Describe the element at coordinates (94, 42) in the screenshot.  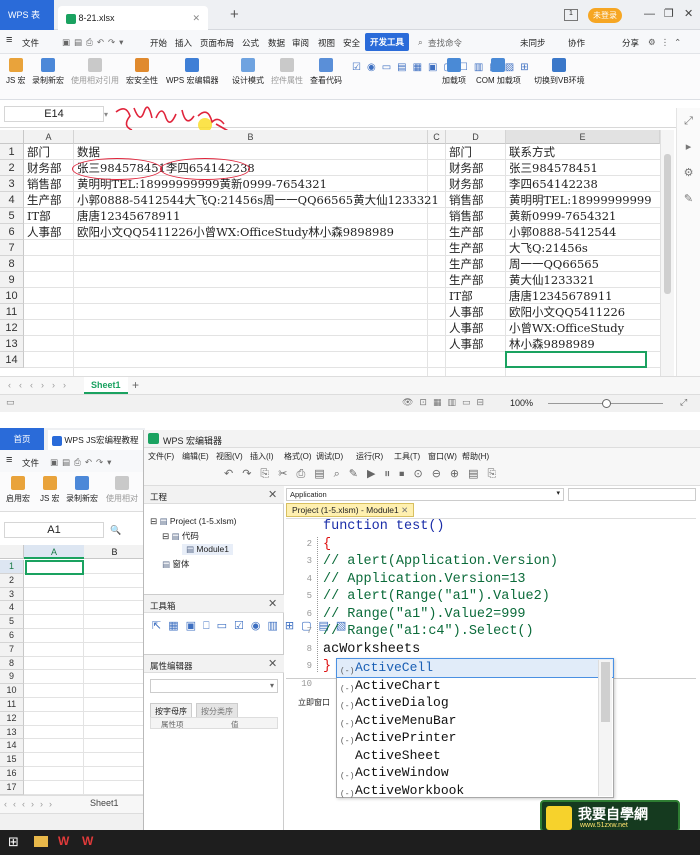
I see `quick-access-icons: ▣▤⎙↶↷▾` at that location.